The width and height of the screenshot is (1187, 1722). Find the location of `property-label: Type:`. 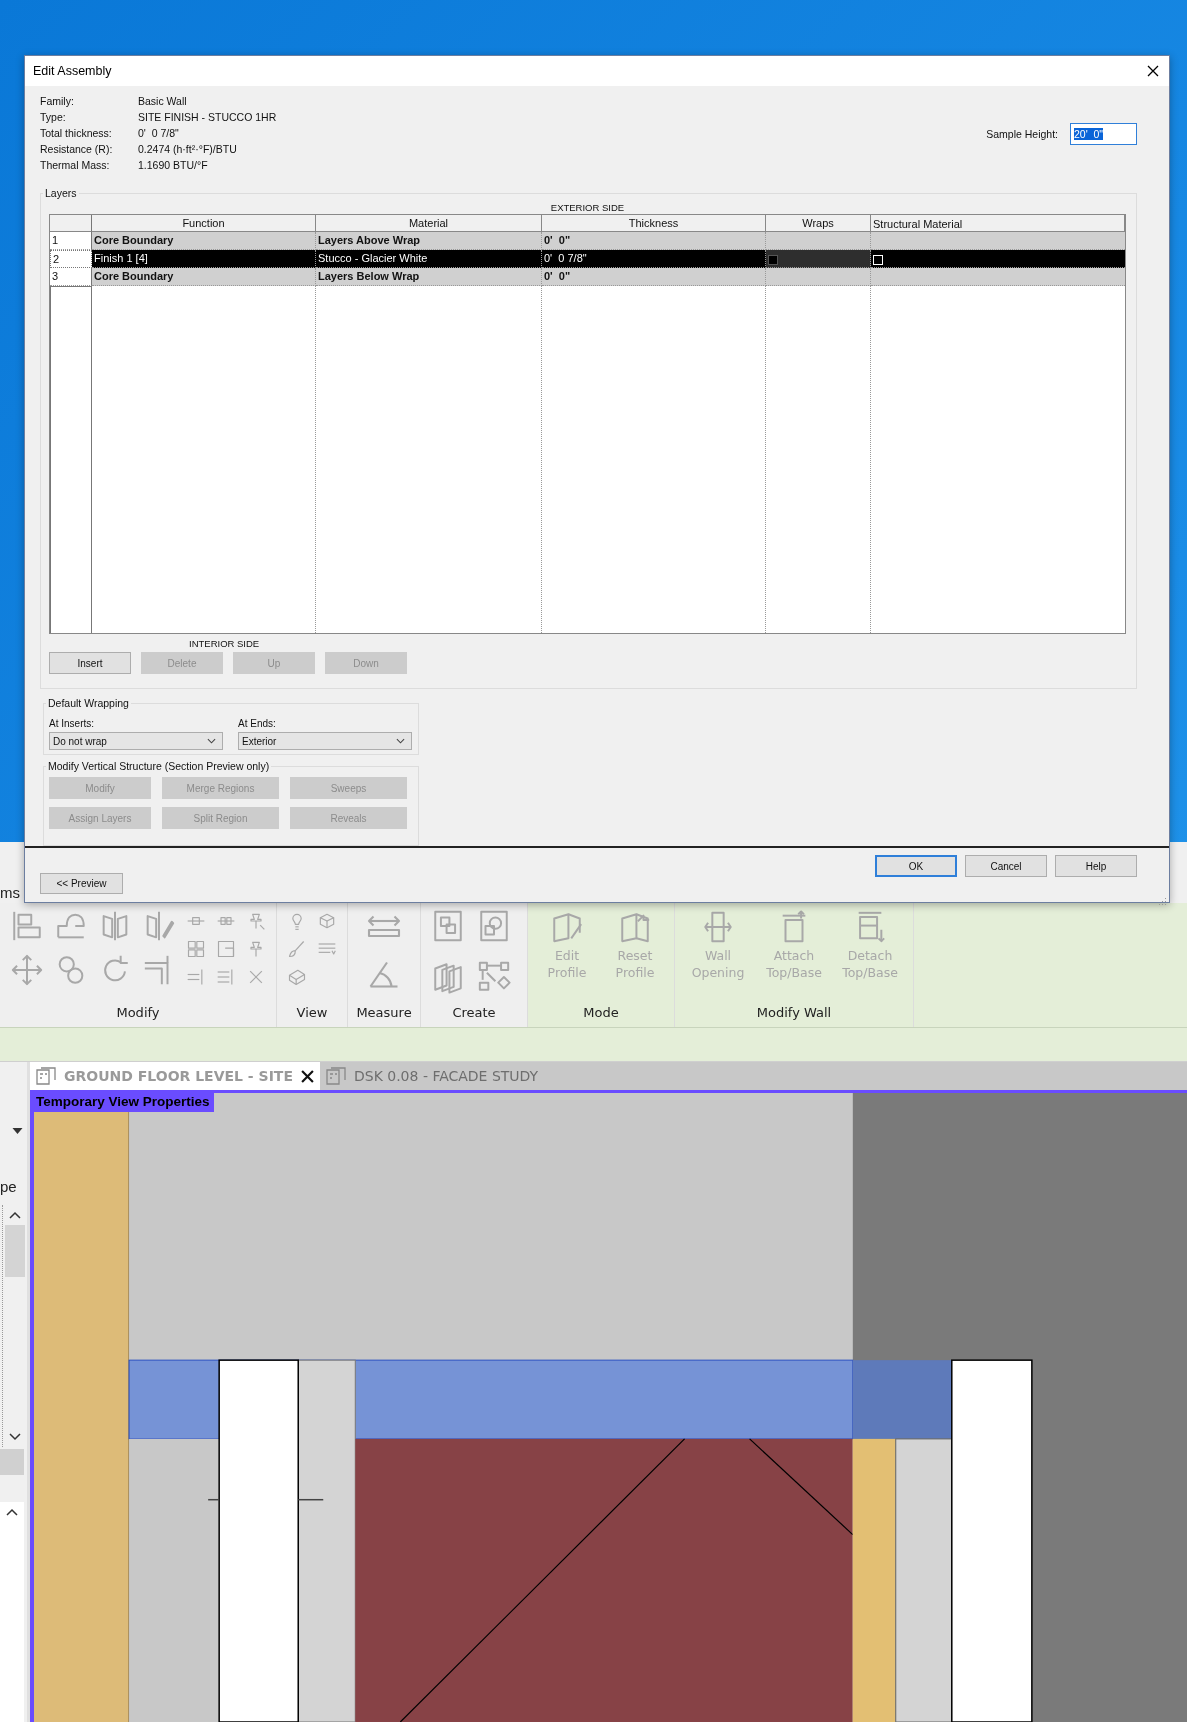

property-label: Type: is located at coordinates (53, 117).